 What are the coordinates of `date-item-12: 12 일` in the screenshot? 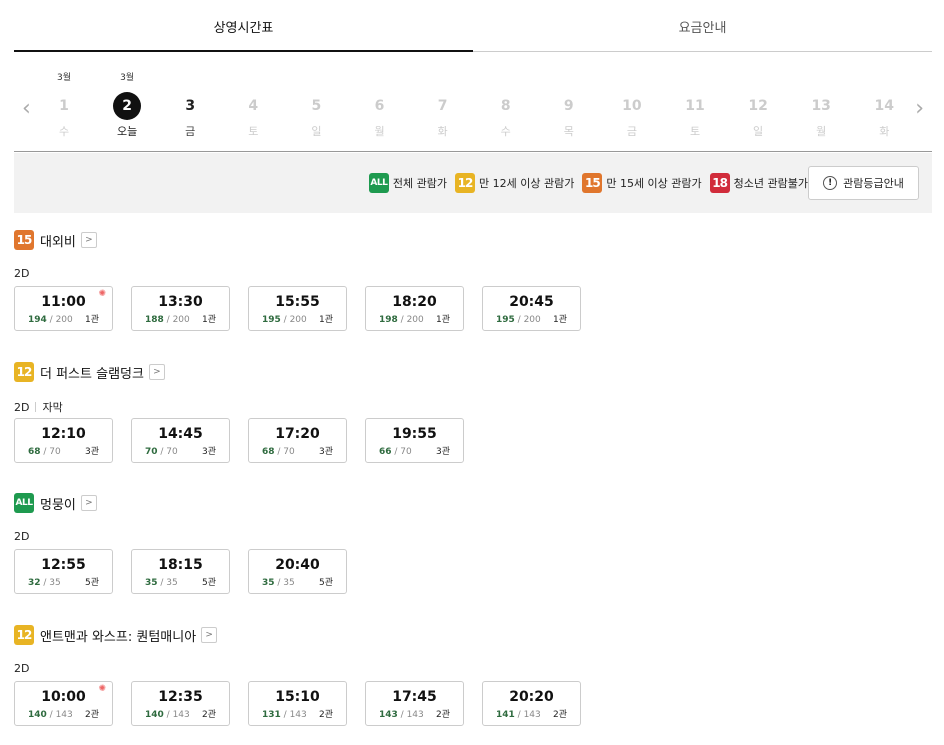 It's located at (758, 101).